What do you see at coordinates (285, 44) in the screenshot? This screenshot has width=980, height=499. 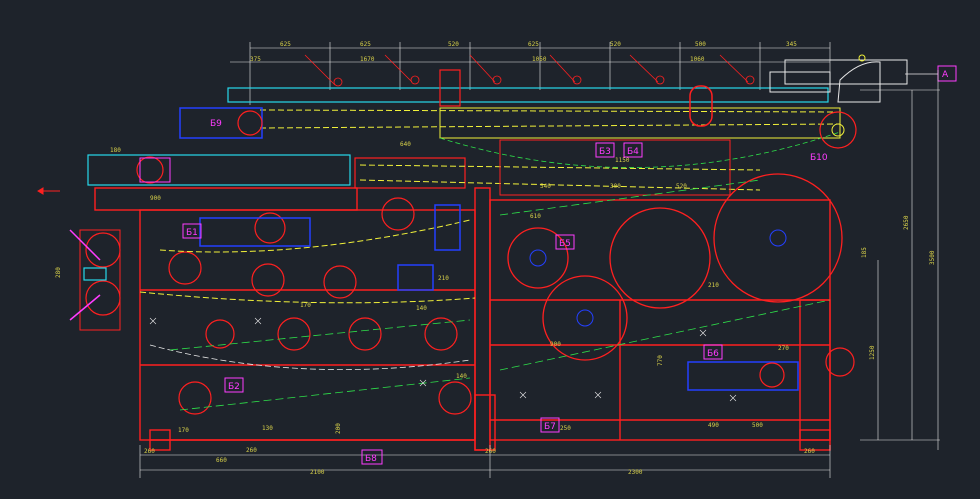 I see `dim-top-1: 625` at bounding box center [285, 44].